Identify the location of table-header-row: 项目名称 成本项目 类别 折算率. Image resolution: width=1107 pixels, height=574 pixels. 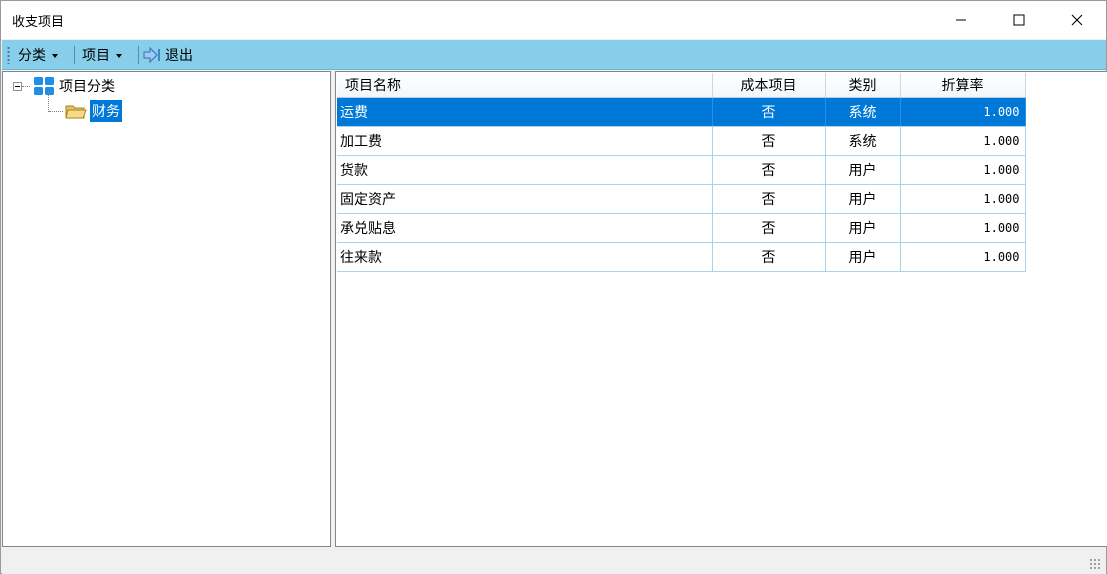
(681, 85).